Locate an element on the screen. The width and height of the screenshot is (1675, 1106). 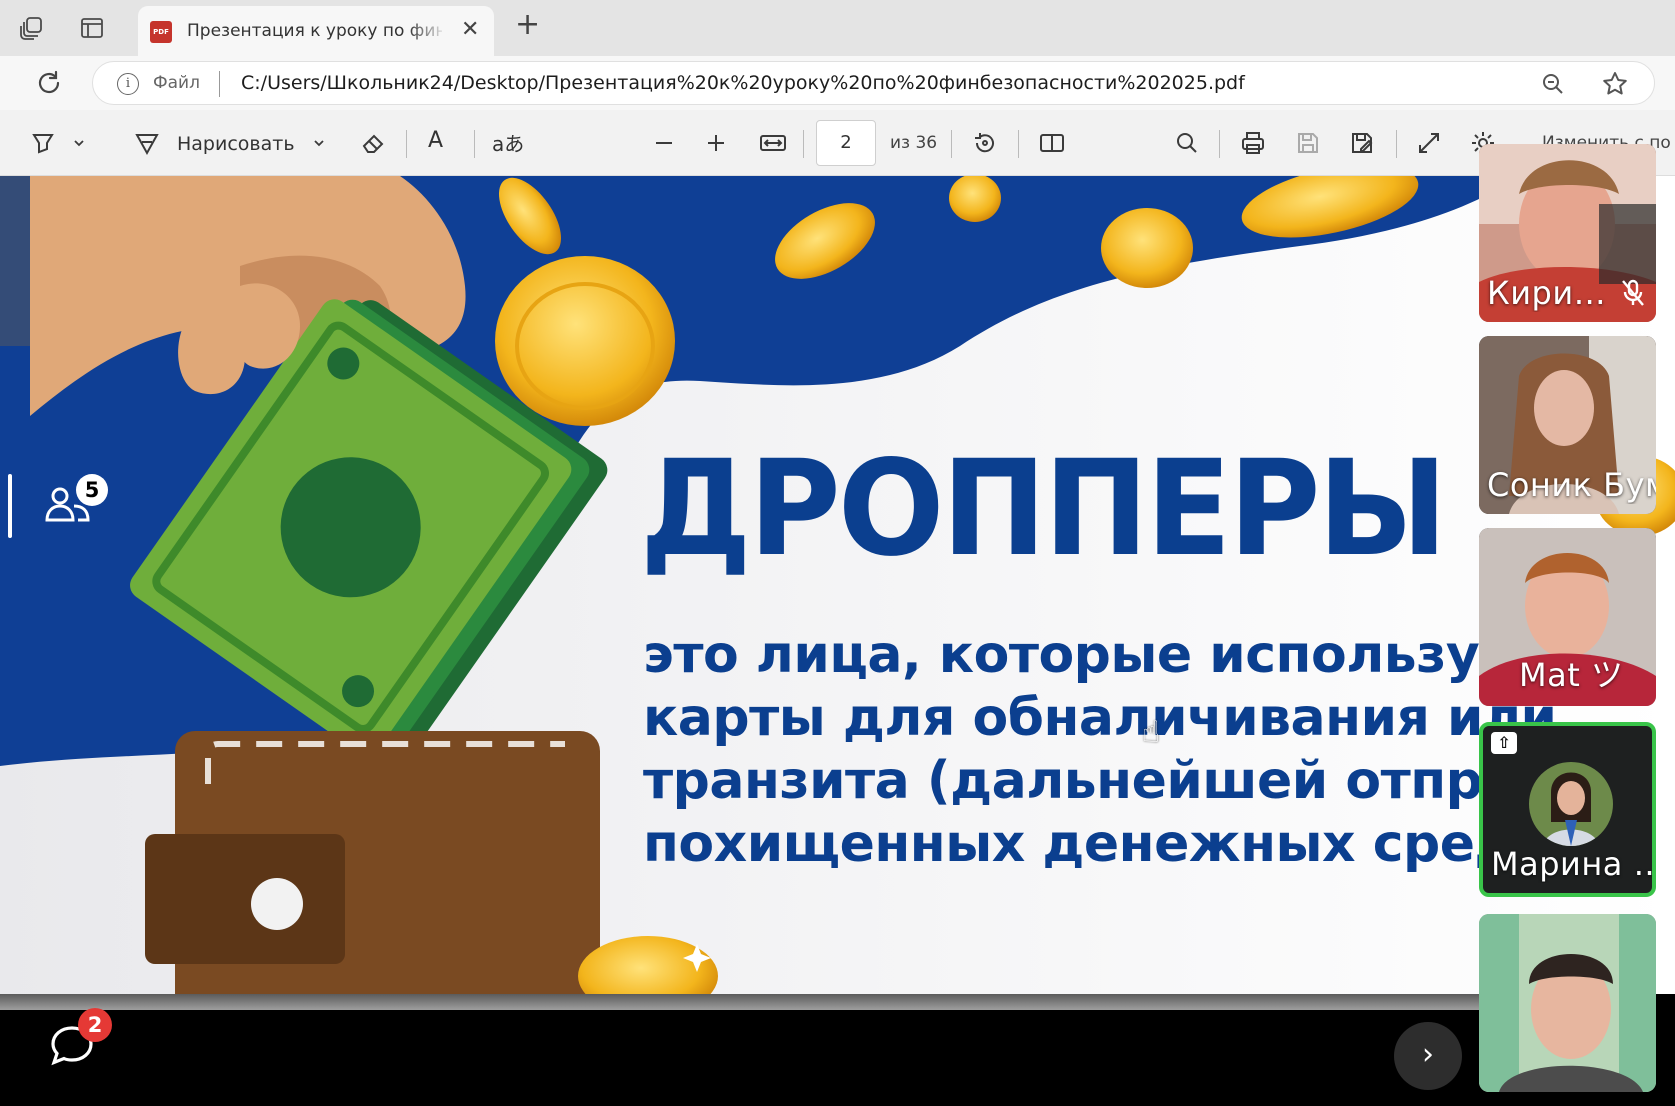
draw-icon is located at coordinates (147, 143).